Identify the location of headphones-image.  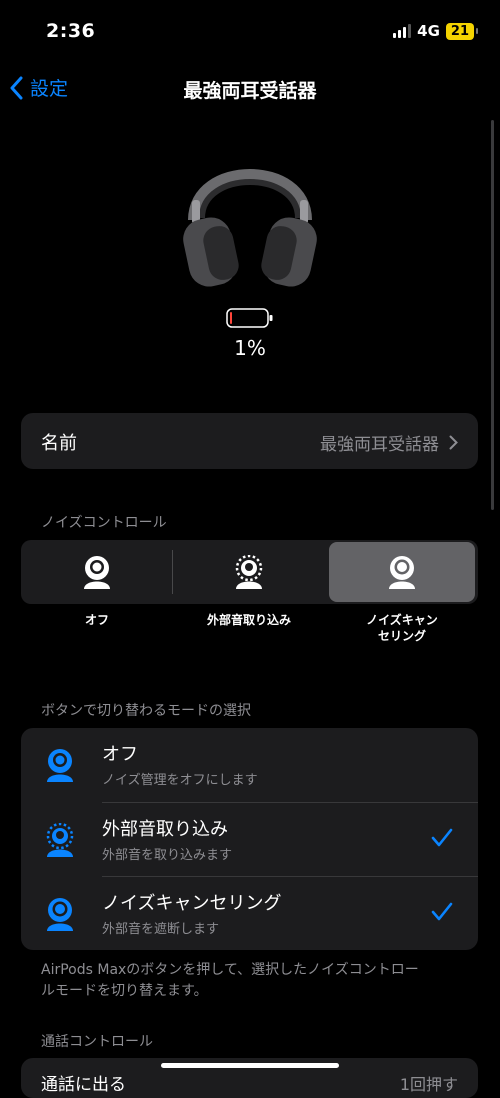
(250, 220).